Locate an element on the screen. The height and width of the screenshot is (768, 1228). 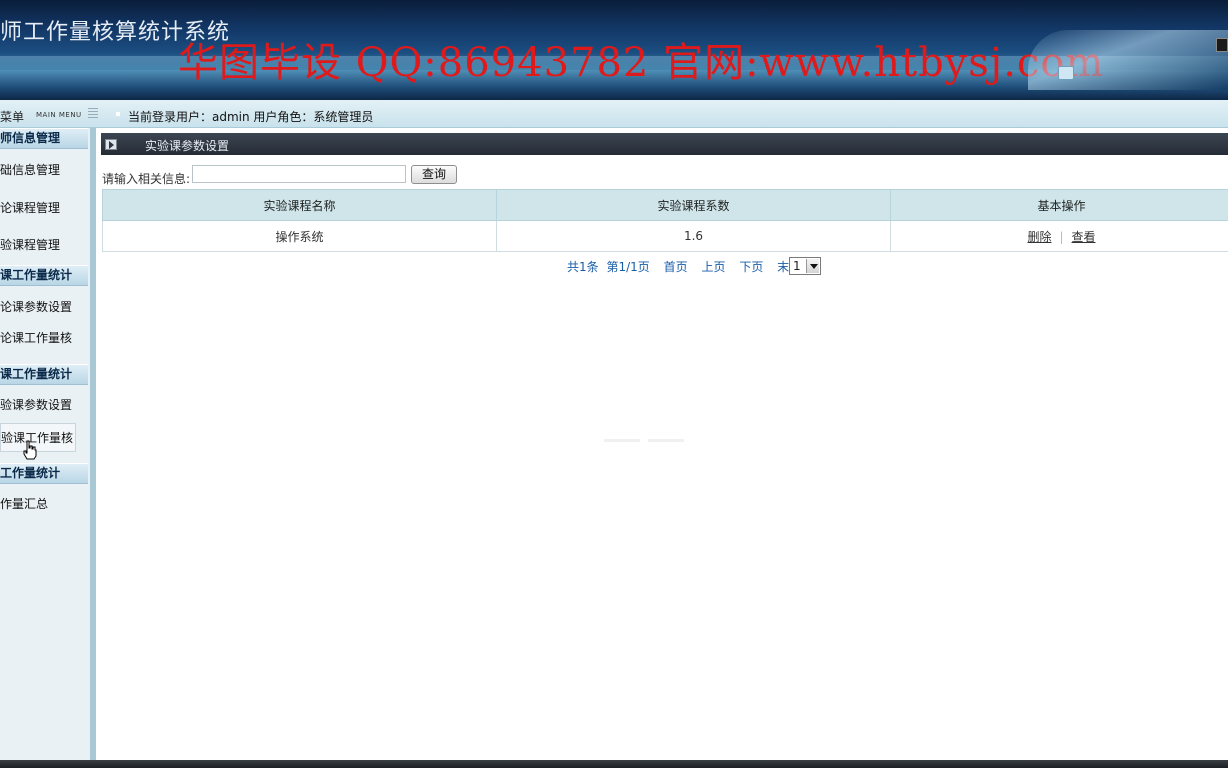
sidebar-item-workload-summary: 作量汇总 is located at coordinates (24, 503).